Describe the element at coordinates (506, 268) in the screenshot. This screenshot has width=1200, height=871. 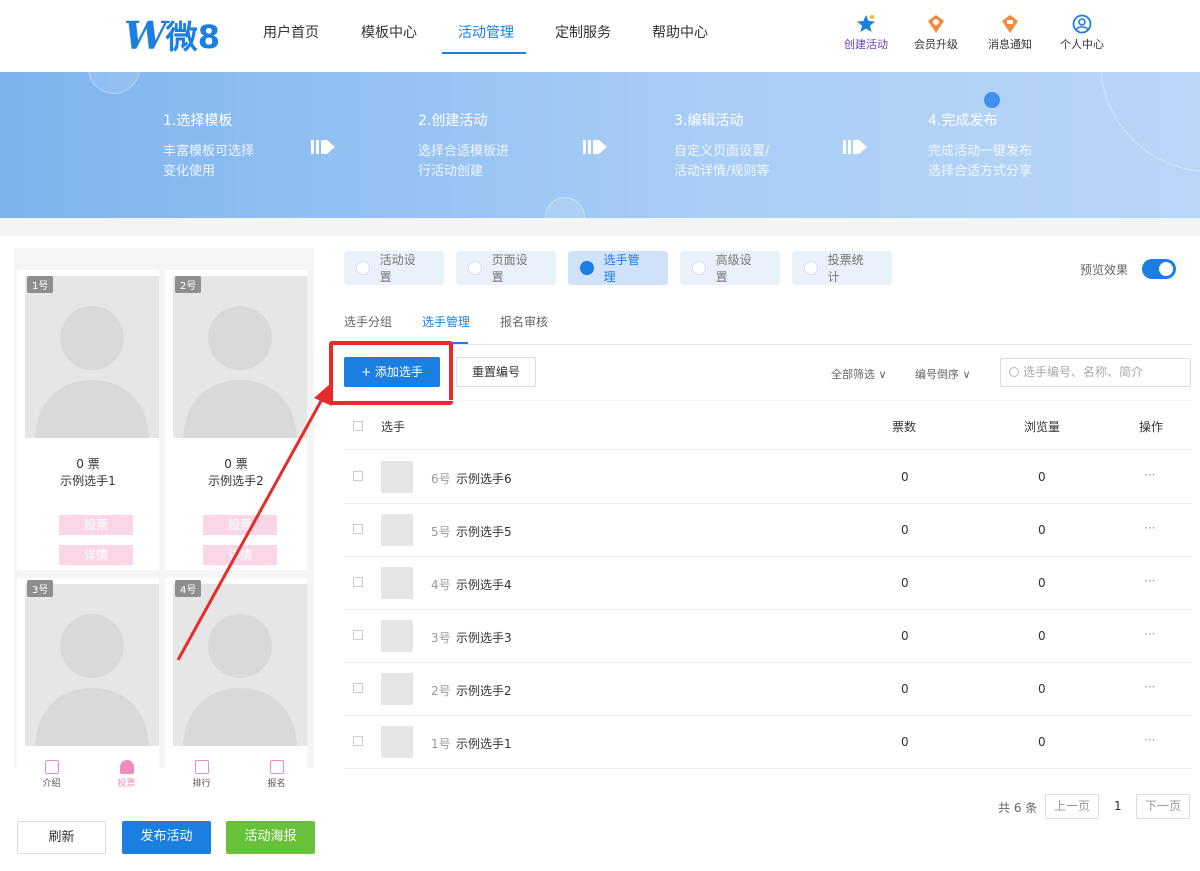
I see `tab-page-settings: 页面设置` at that location.